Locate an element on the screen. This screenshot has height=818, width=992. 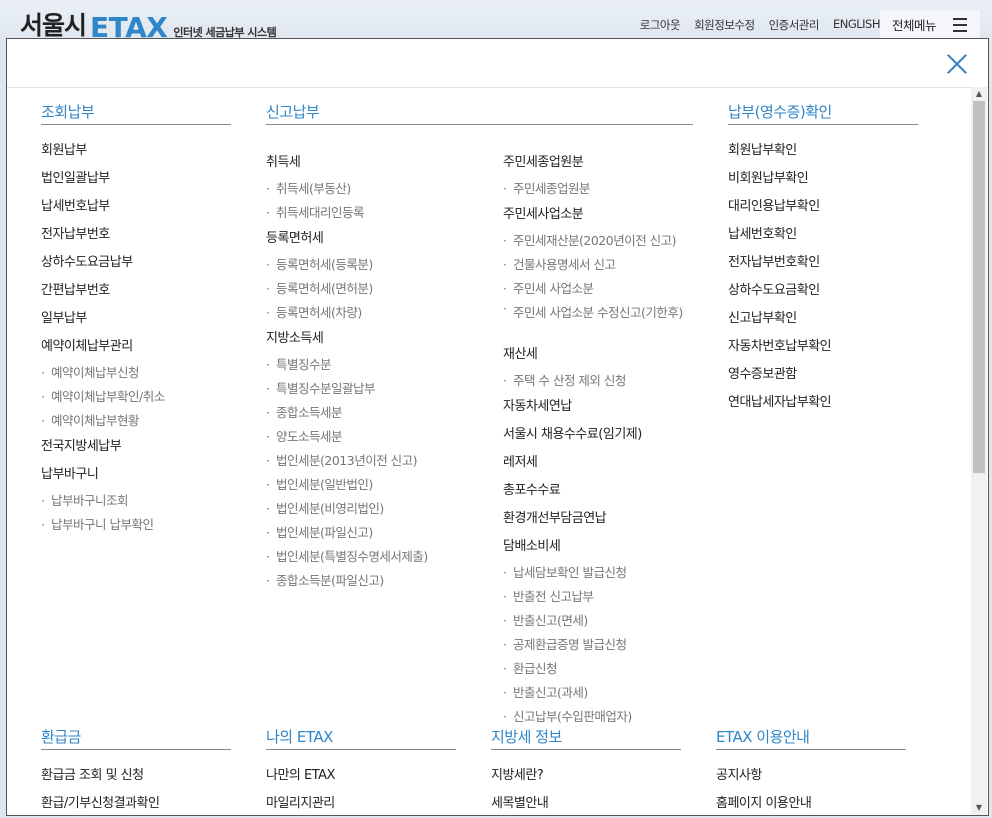
menu-link: 공지사항 is located at coordinates (811, 776).